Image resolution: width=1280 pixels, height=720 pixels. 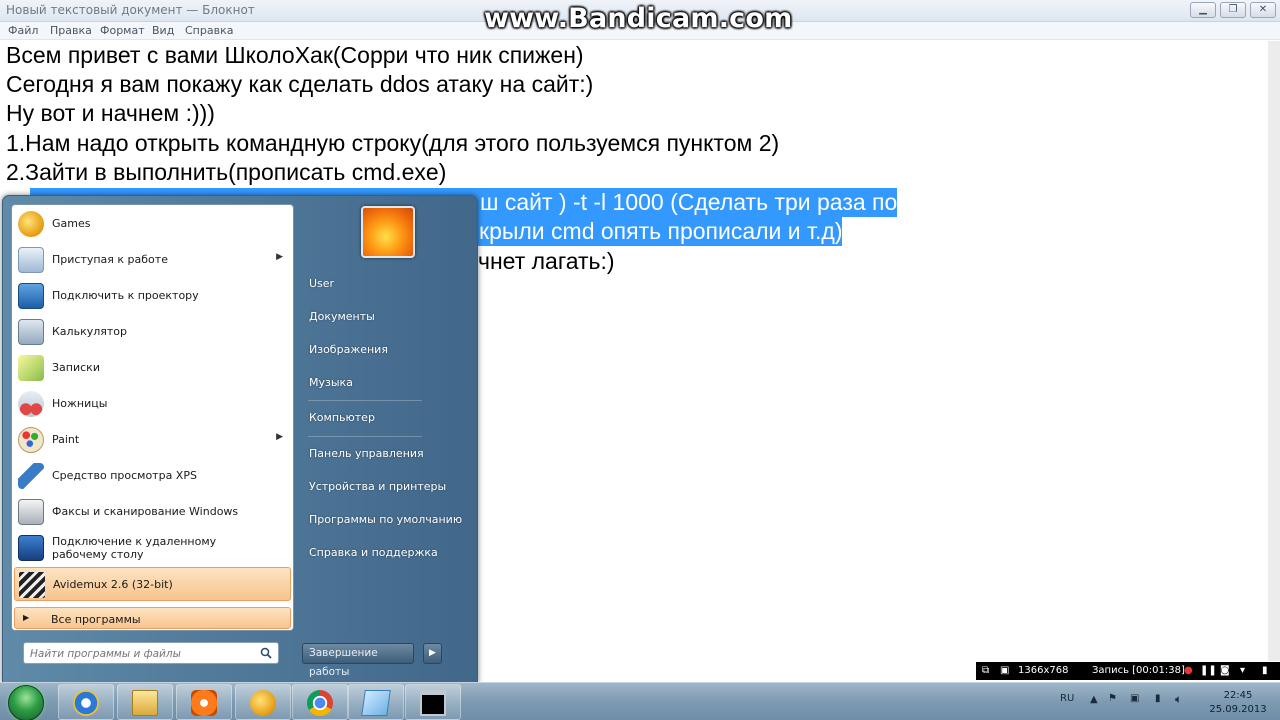 I want to click on user-picture, so click(x=388, y=232).